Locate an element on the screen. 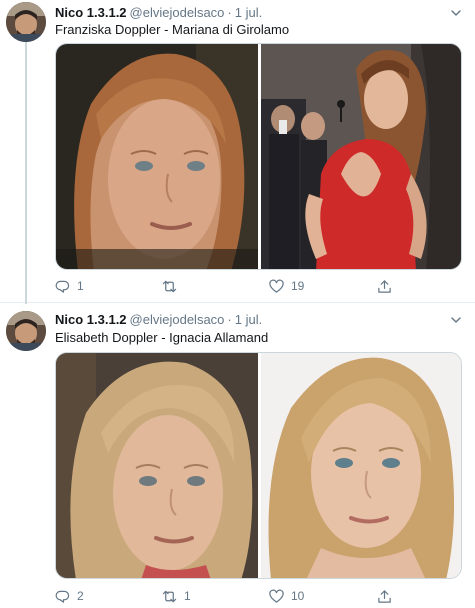 The height and width of the screenshot is (608, 475). like-count: 10 is located at coordinates (298, 596).